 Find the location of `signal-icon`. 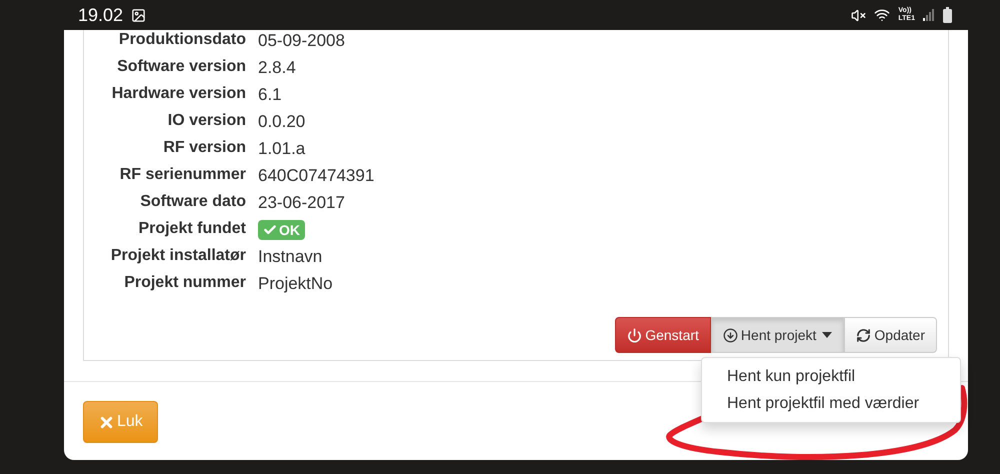

signal-icon is located at coordinates (929, 15).